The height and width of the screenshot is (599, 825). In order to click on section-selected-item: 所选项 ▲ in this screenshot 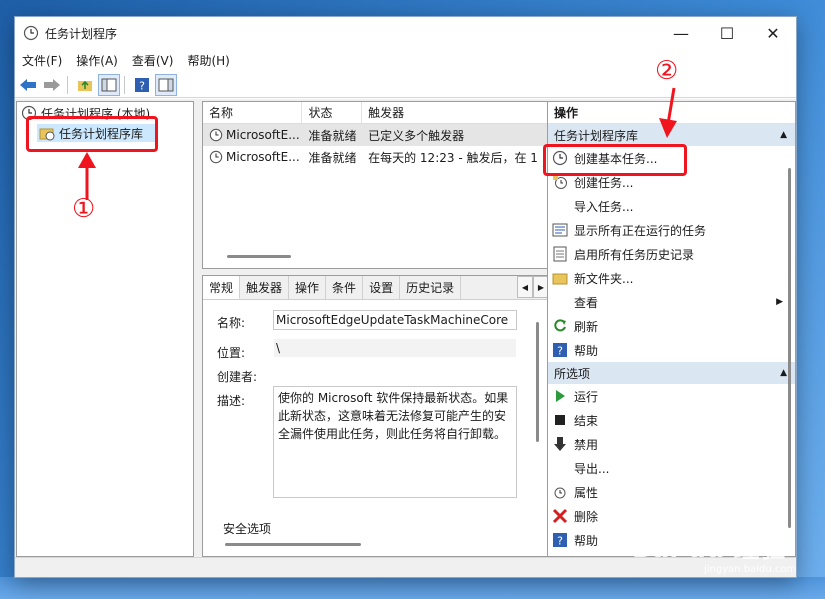, I will do `click(671, 373)`.